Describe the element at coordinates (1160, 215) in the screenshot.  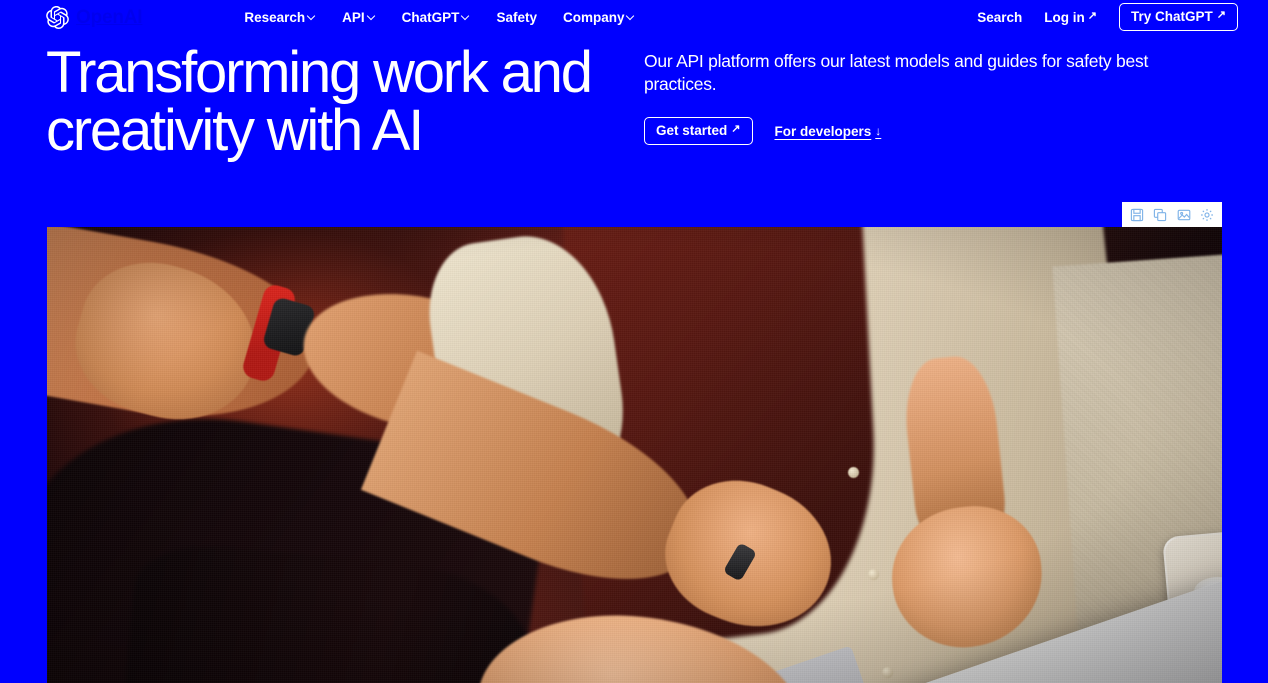
I see `copy-icon` at that location.